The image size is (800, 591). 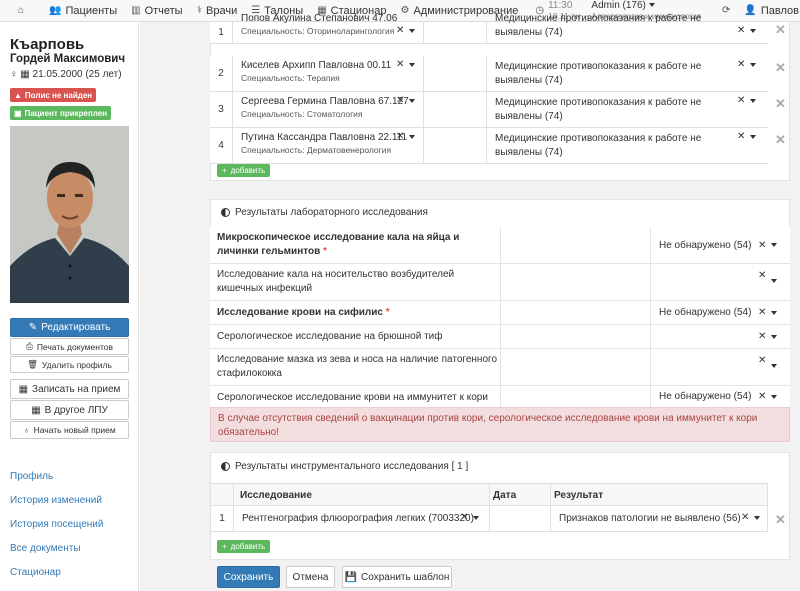 I want to click on nav-doctors: ⚕ Врачи, so click(x=217, y=11).